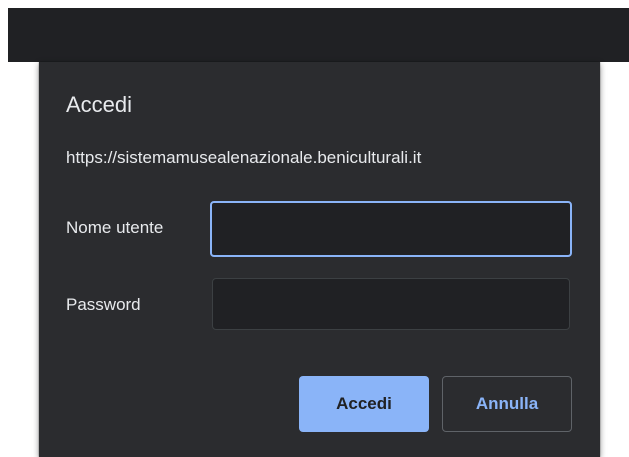 The height and width of the screenshot is (457, 629). I want to click on username-label: Nome utente, so click(115, 227).